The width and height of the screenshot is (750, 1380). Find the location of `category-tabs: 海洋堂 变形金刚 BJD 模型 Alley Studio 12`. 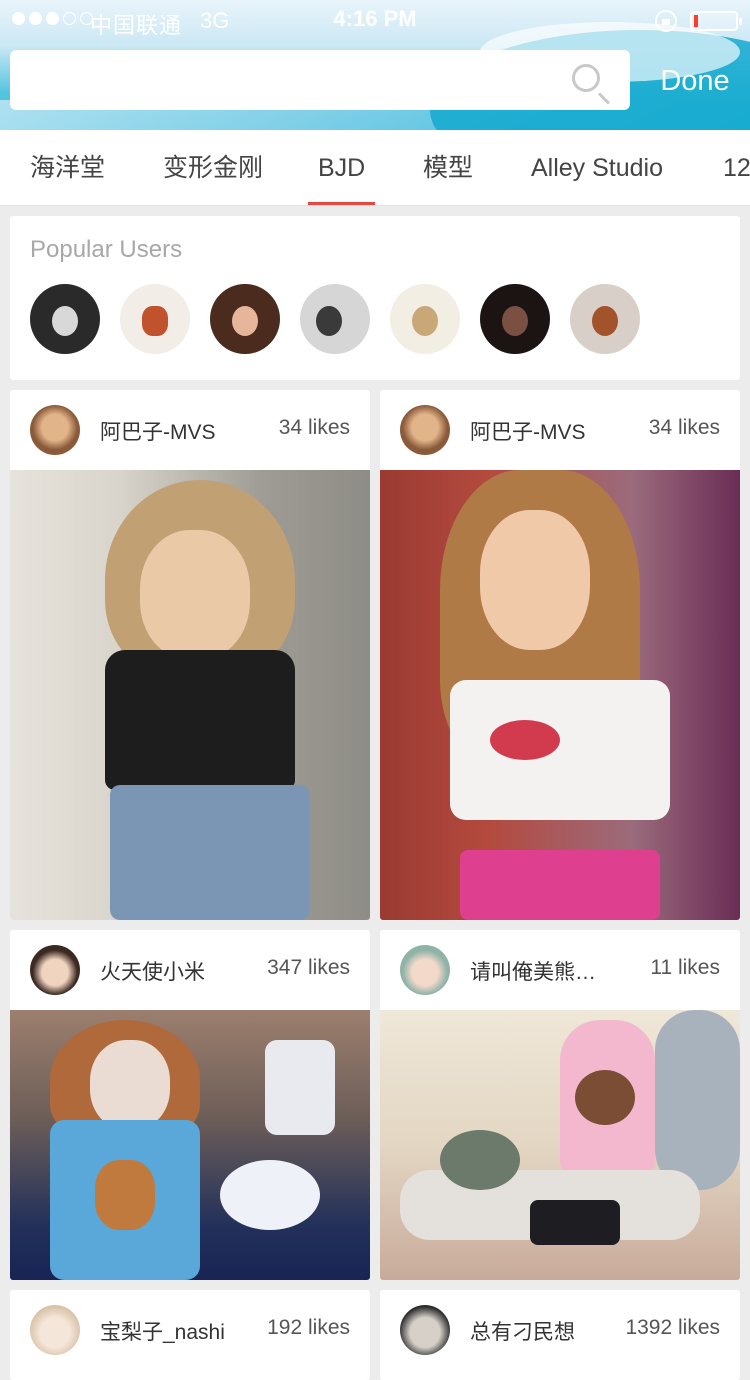

category-tabs: 海洋堂 变形金刚 BJD 模型 Alley Studio 12 is located at coordinates (375, 168).